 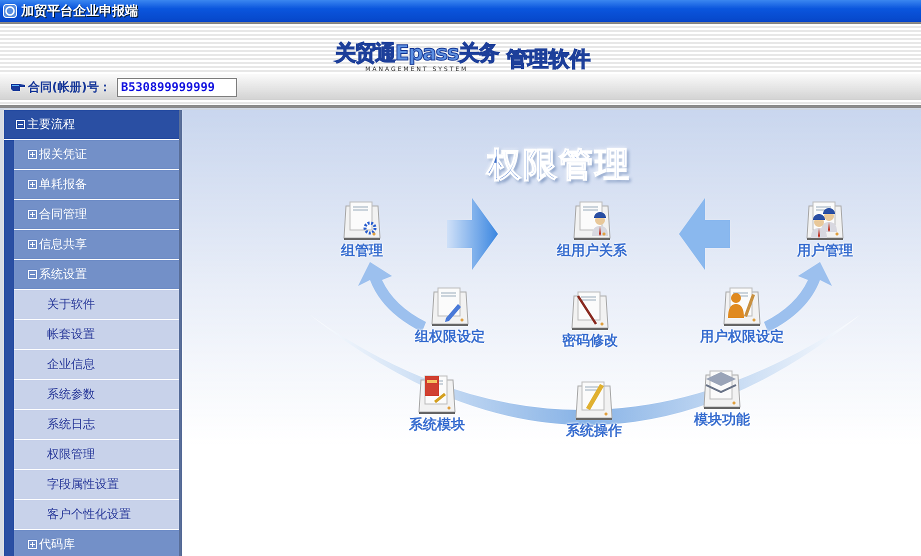 What do you see at coordinates (71, 424) in the screenshot?
I see `tree-item-label: 系统日志` at bounding box center [71, 424].